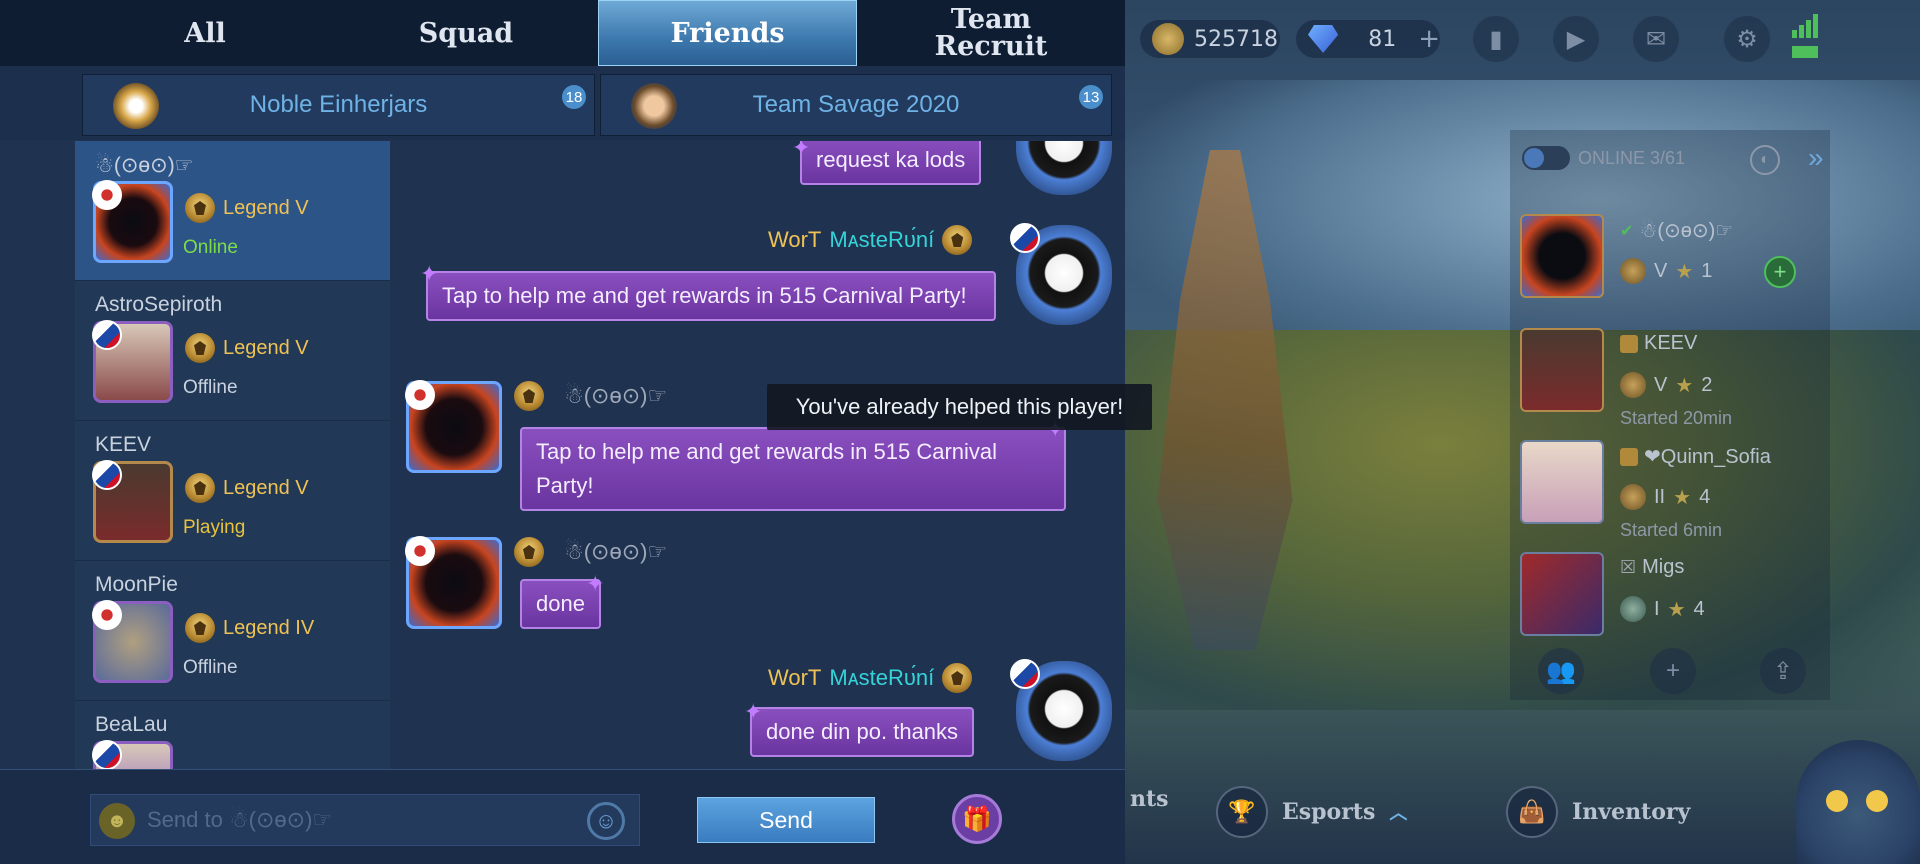 This screenshot has height=864, width=1920. What do you see at coordinates (1686, 231) in the screenshot?
I see `friend-name: ☃(⊙ɵ⊙)☞` at bounding box center [1686, 231].